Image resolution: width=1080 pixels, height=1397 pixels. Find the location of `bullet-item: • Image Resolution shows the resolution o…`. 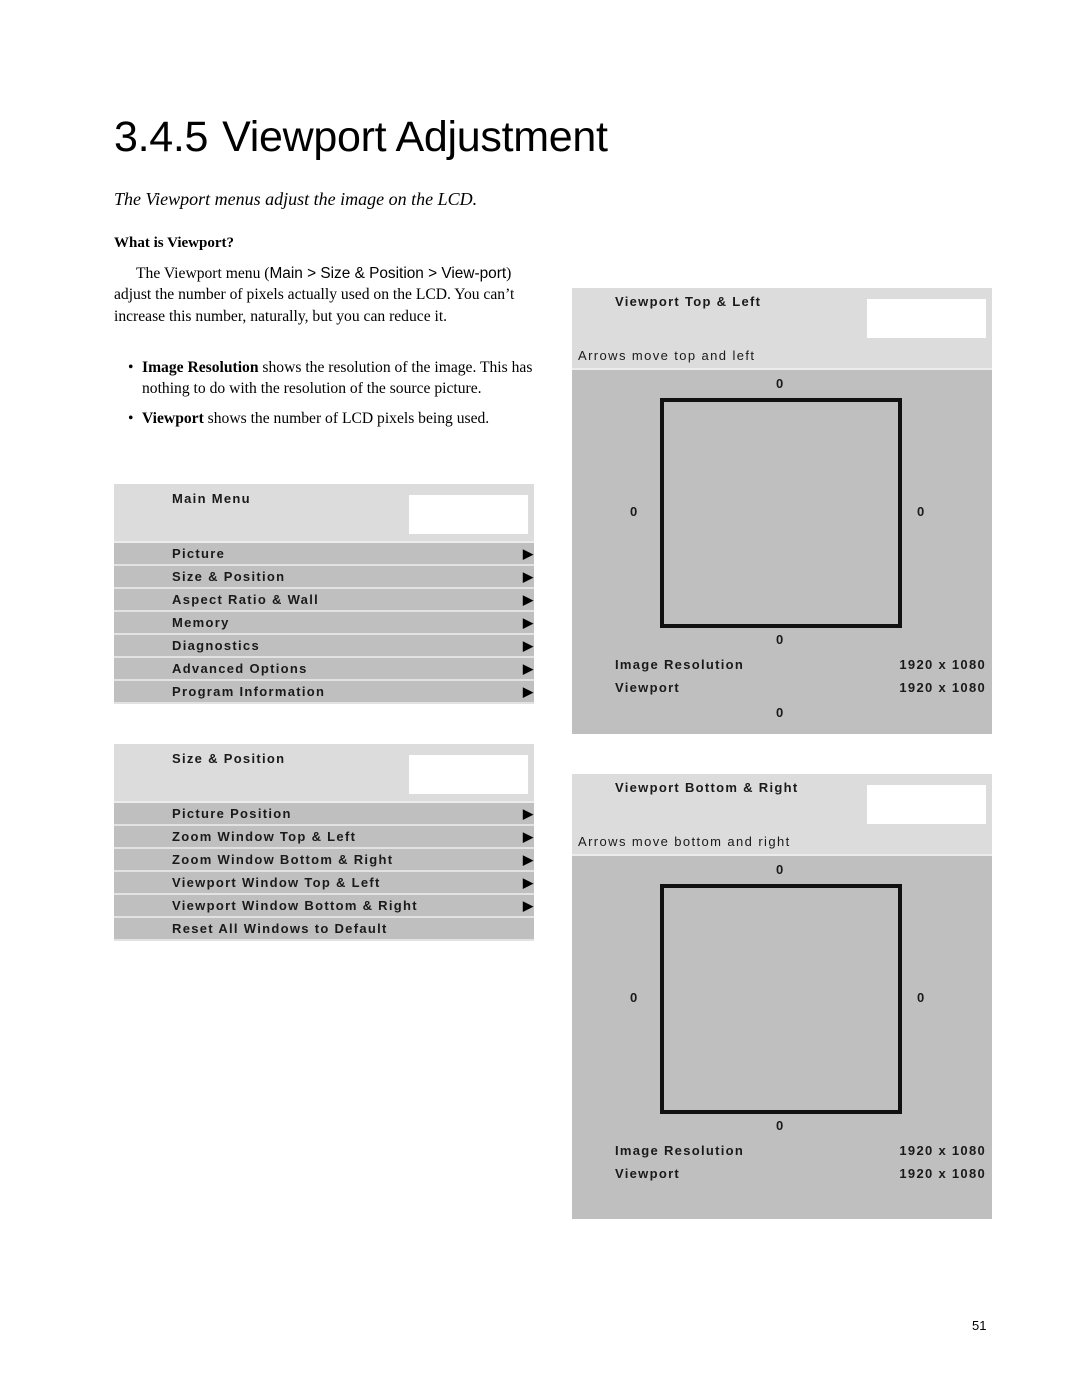

bullet-item: • Image Resolution shows the resolution o… is located at coordinates (333, 378).